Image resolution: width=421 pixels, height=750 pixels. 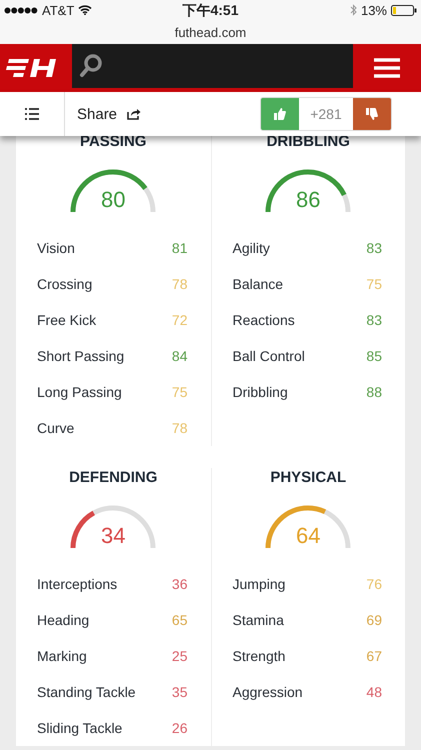 What do you see at coordinates (77, 584) in the screenshot?
I see `stat-name: Interceptions` at bounding box center [77, 584].